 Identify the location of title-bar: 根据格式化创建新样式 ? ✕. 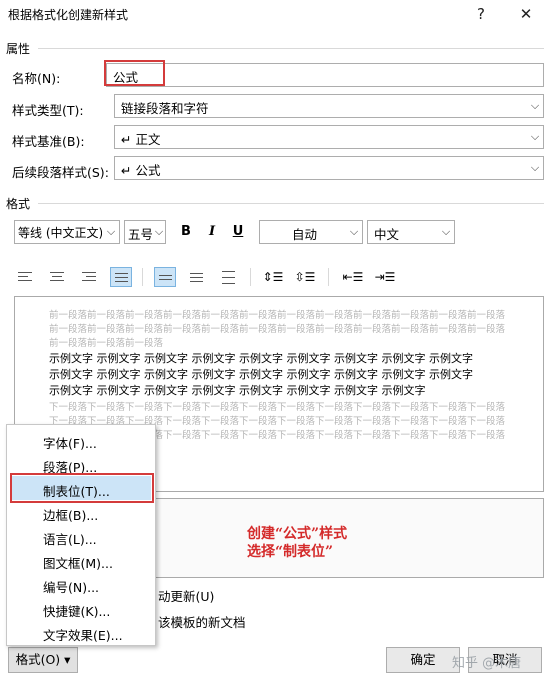
(275, 14).